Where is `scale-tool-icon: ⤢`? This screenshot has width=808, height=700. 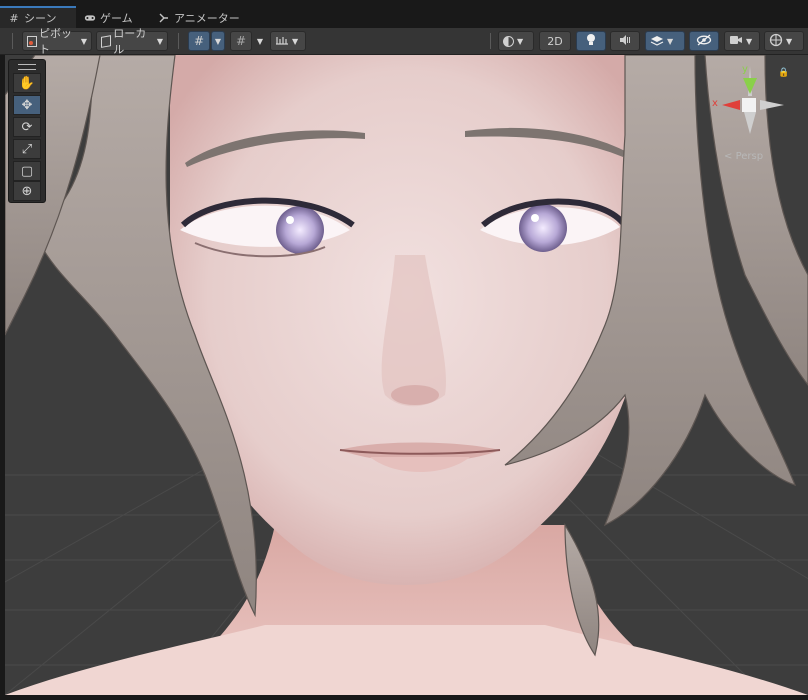
scale-tool-icon: ⤢ is located at coordinates (27, 149).